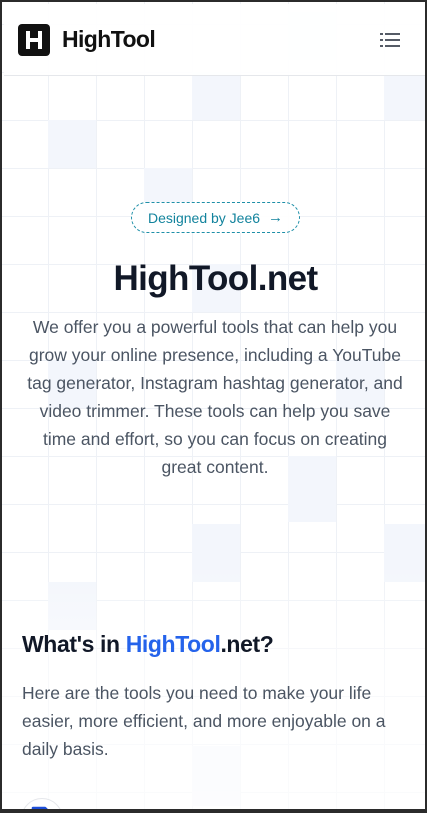 This screenshot has height=813, width=427. Describe the element at coordinates (215, 278) in the screenshot. I see `hero-title: HighTool.net` at that location.